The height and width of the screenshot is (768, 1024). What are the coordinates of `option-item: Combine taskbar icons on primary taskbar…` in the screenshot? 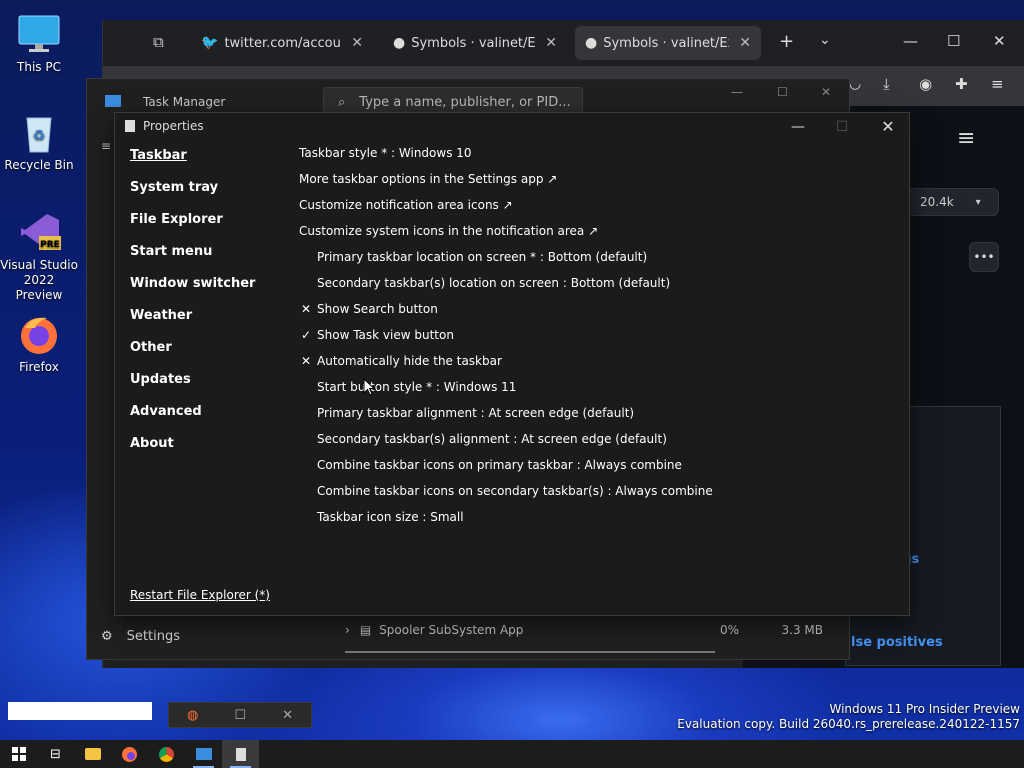 It's located at (499, 465).